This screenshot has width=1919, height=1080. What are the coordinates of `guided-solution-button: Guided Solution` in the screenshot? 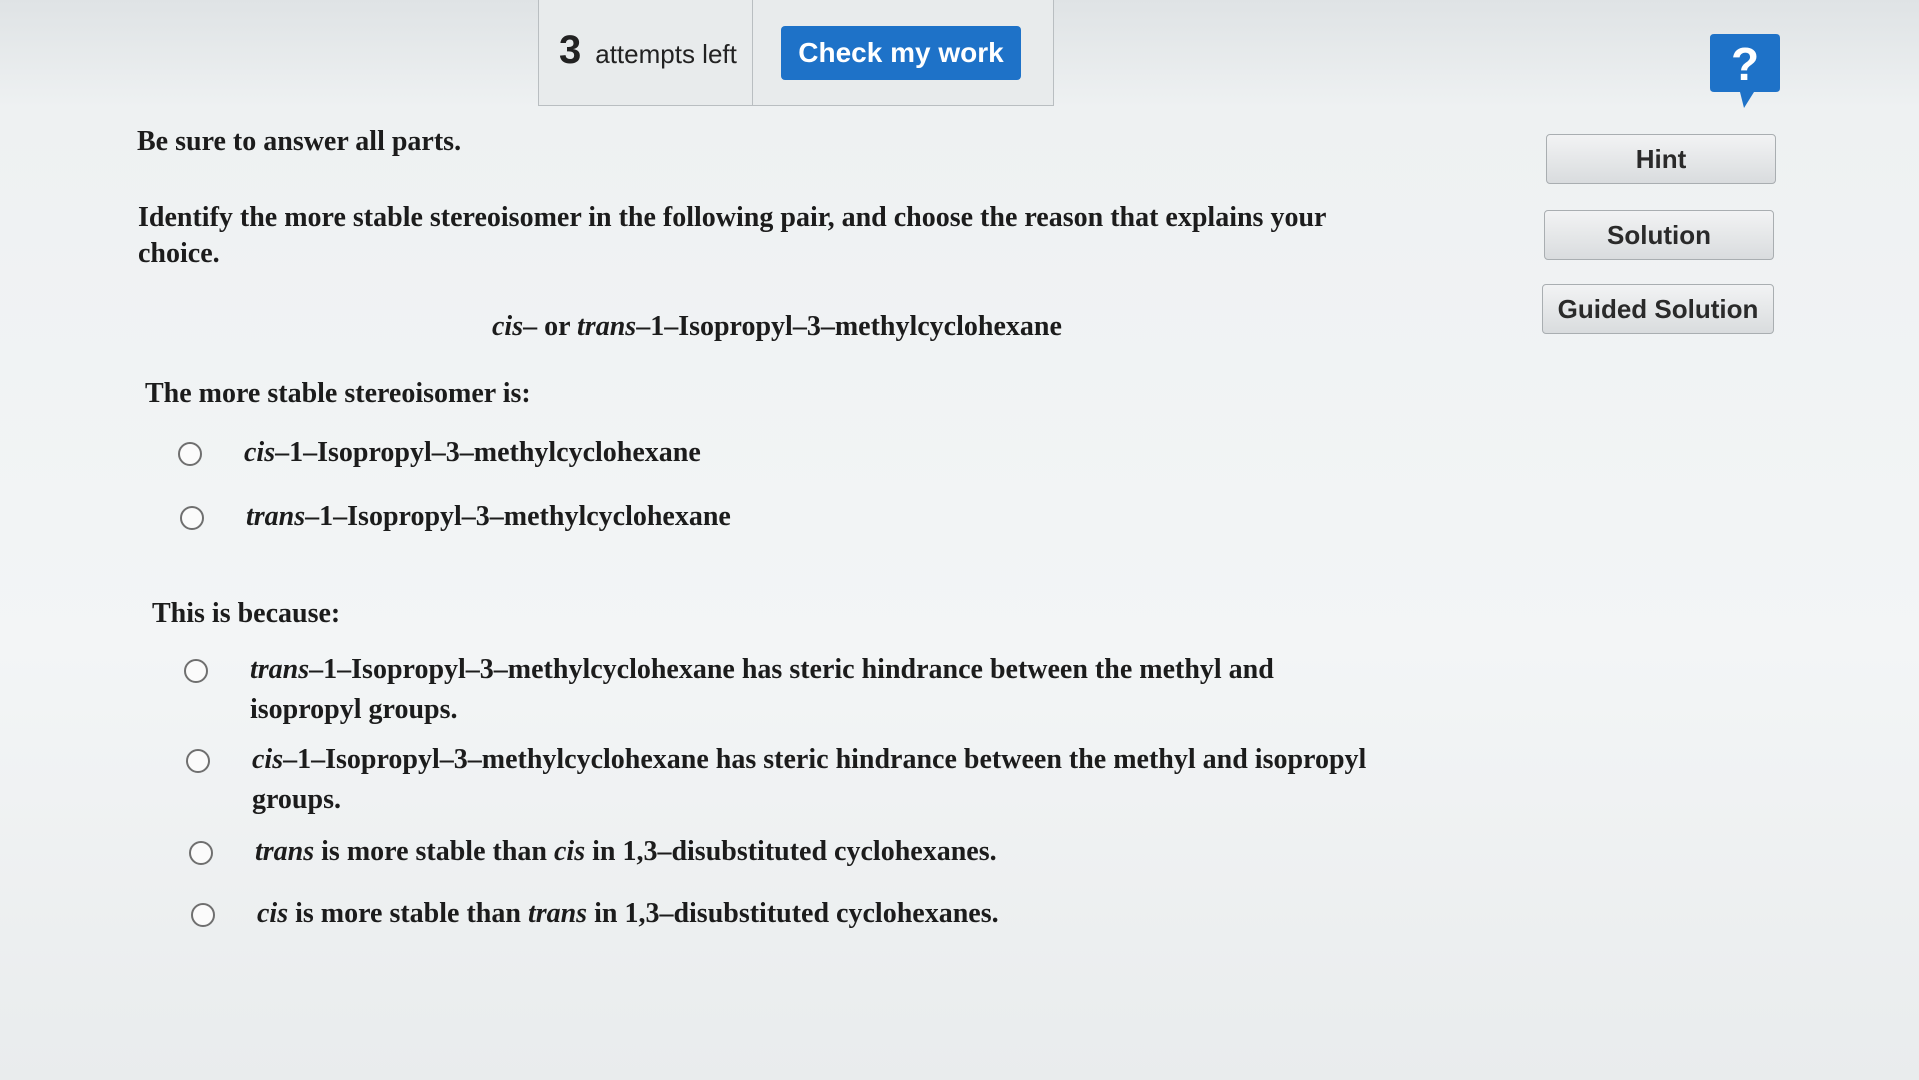 It's located at (1658, 309).